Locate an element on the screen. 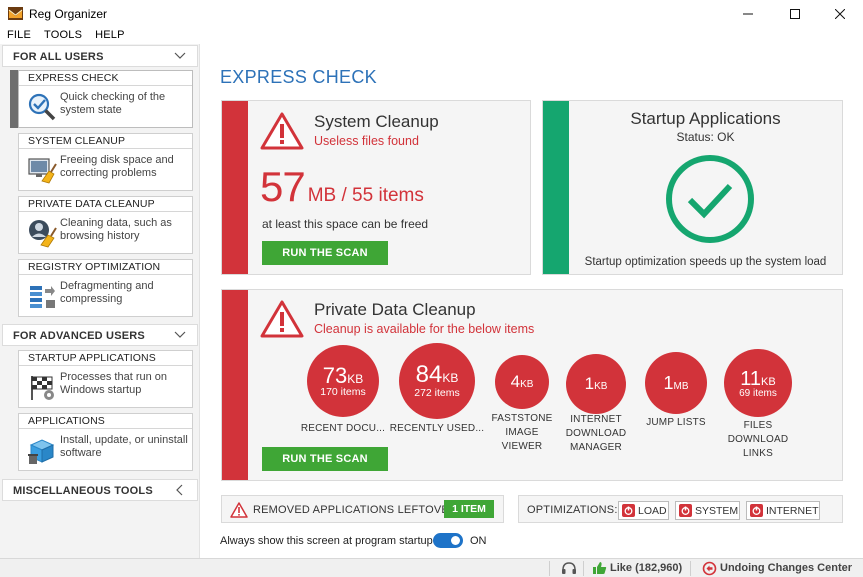 The width and height of the screenshot is (863, 577). private-data-subtitle: Cleanup is available for the below items is located at coordinates (424, 329).